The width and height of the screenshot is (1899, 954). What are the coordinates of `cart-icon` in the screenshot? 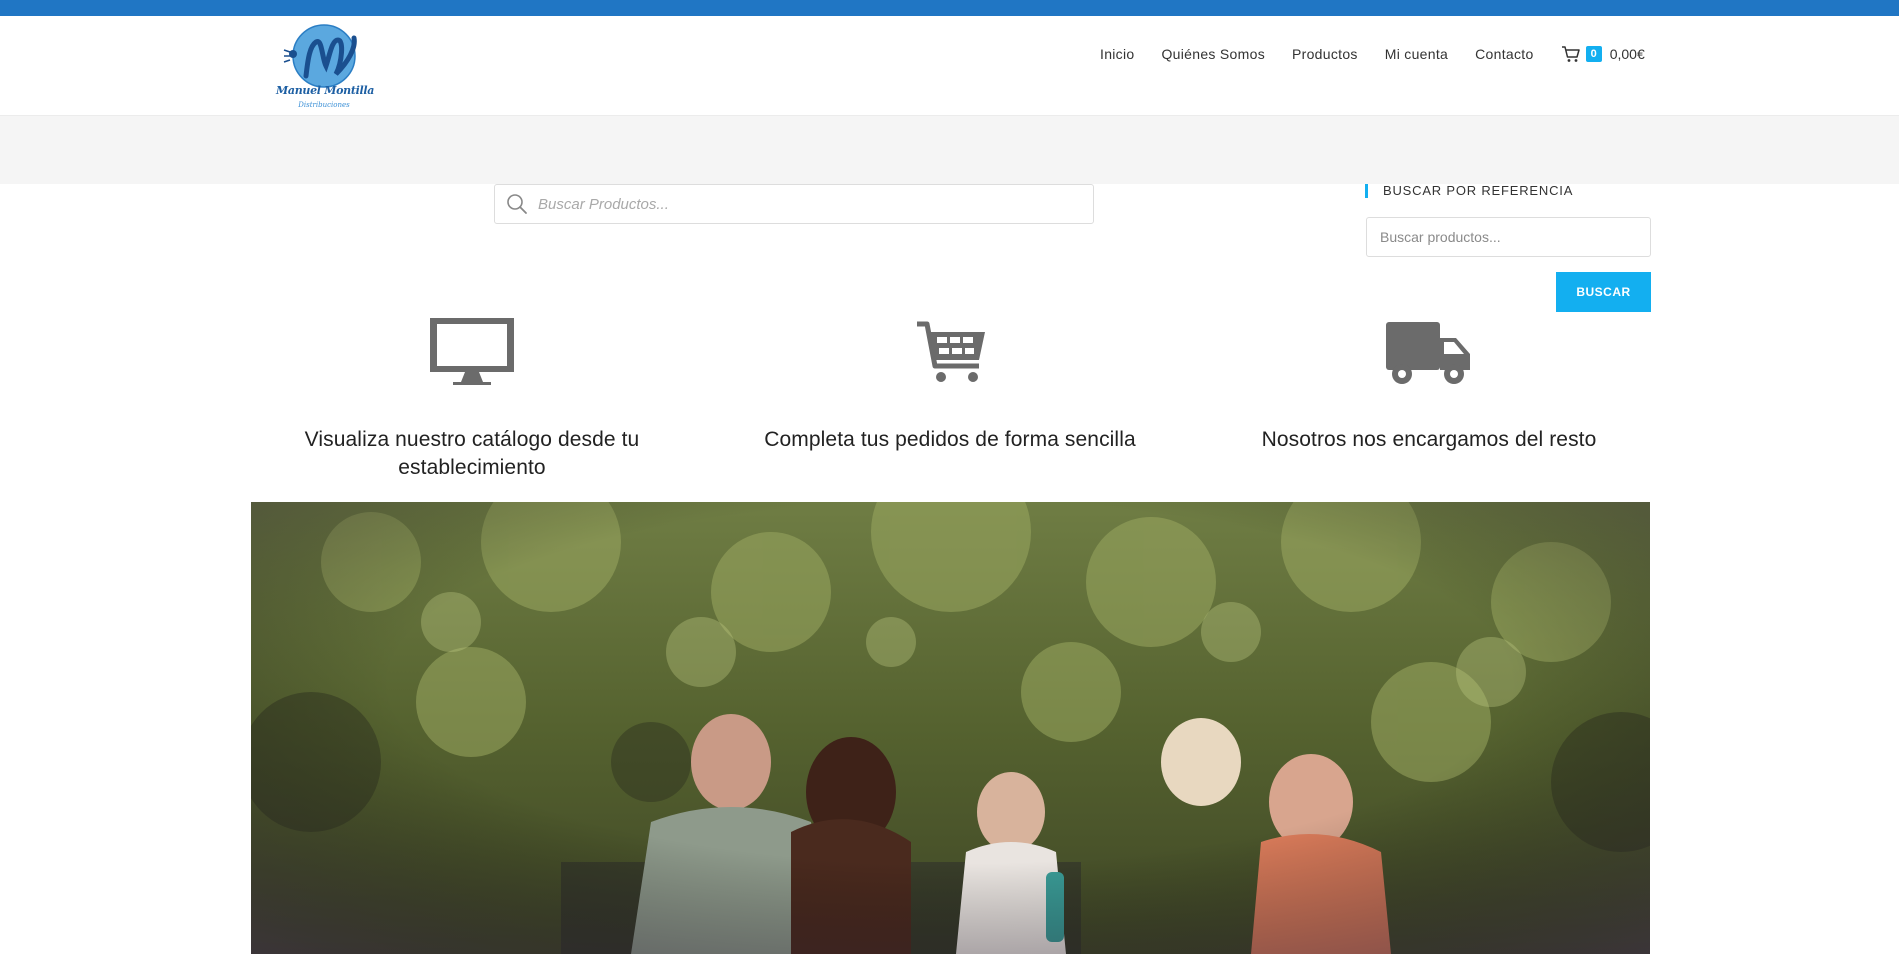 It's located at (1570, 54).